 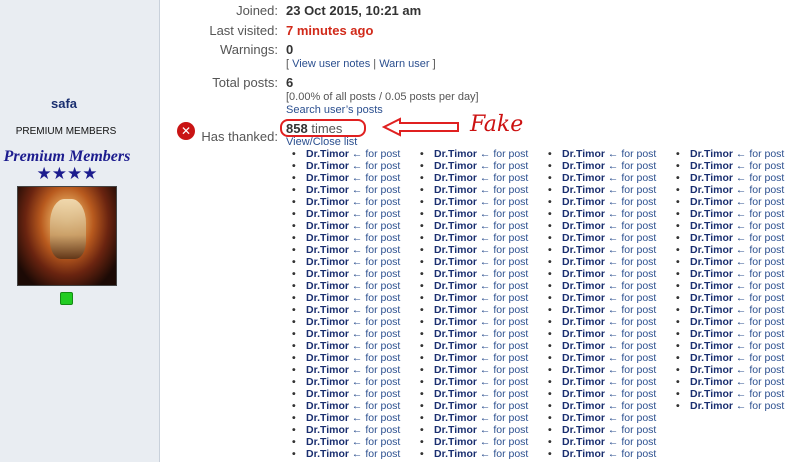 What do you see at coordinates (331, 64) in the screenshot?
I see `view-user-notes-link: View user notes` at bounding box center [331, 64].